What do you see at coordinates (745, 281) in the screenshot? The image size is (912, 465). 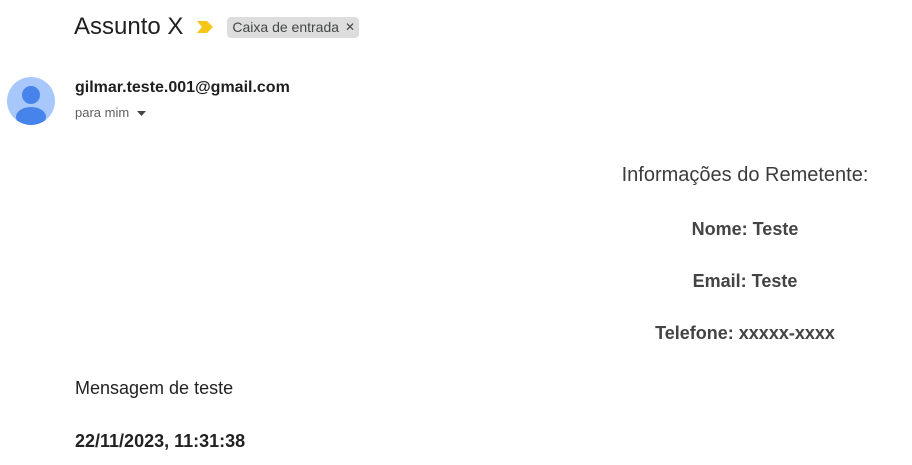 I see `sender-email-line: Email: Teste` at bounding box center [745, 281].